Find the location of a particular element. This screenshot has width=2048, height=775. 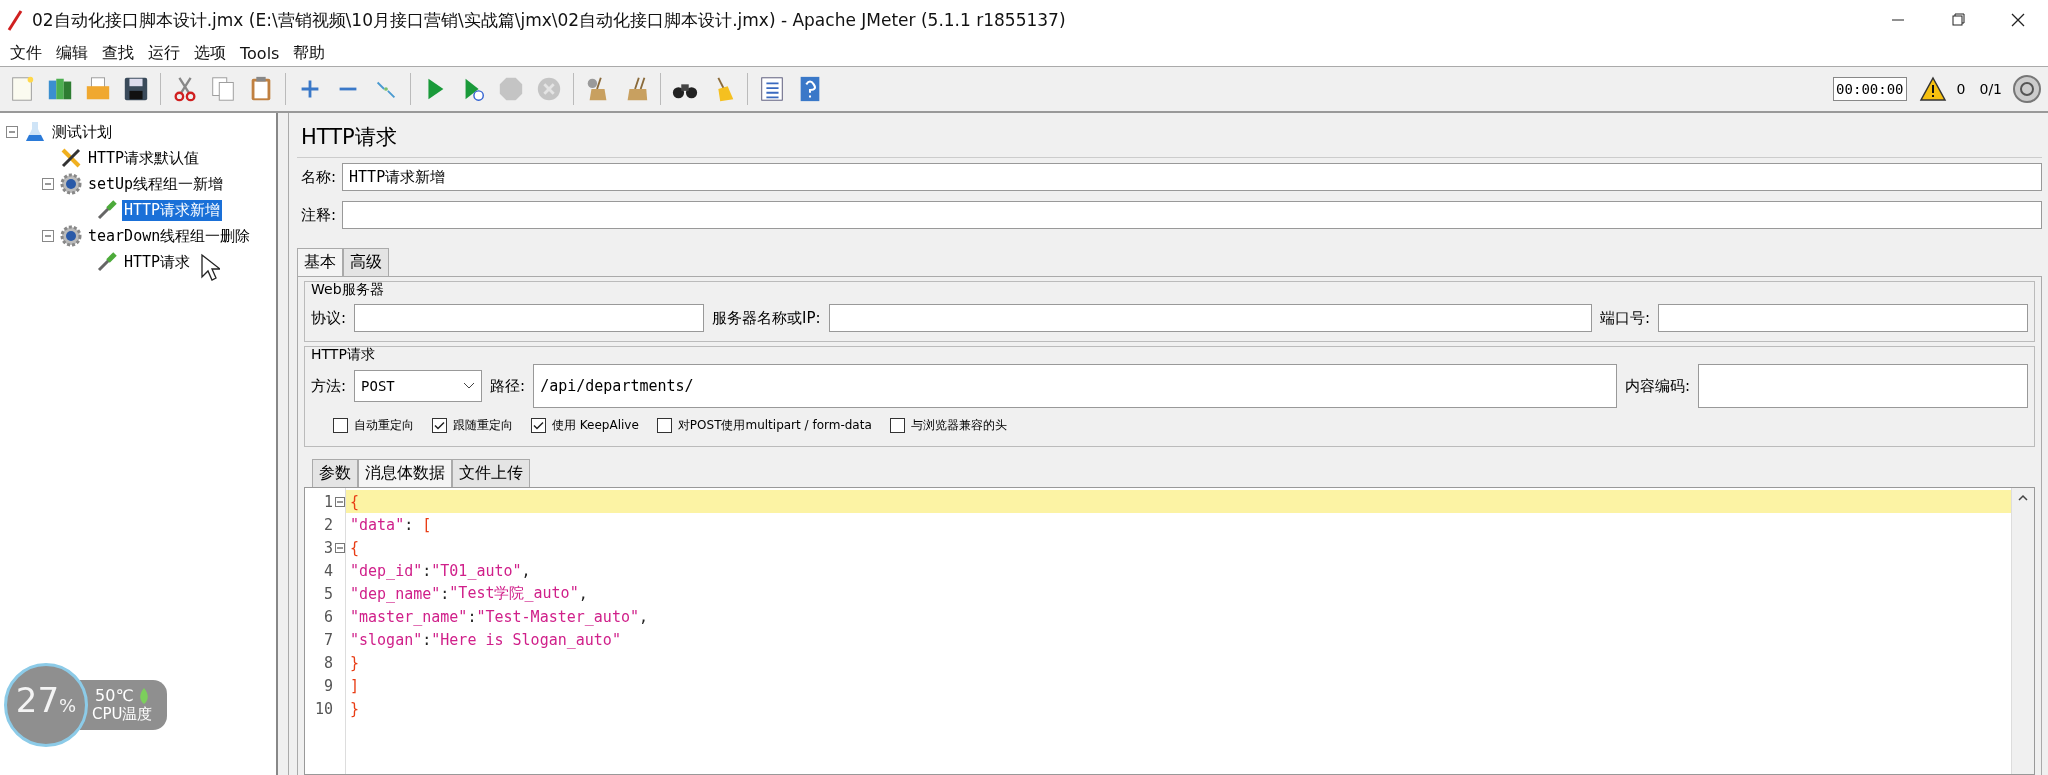

port-field is located at coordinates (1843, 318).